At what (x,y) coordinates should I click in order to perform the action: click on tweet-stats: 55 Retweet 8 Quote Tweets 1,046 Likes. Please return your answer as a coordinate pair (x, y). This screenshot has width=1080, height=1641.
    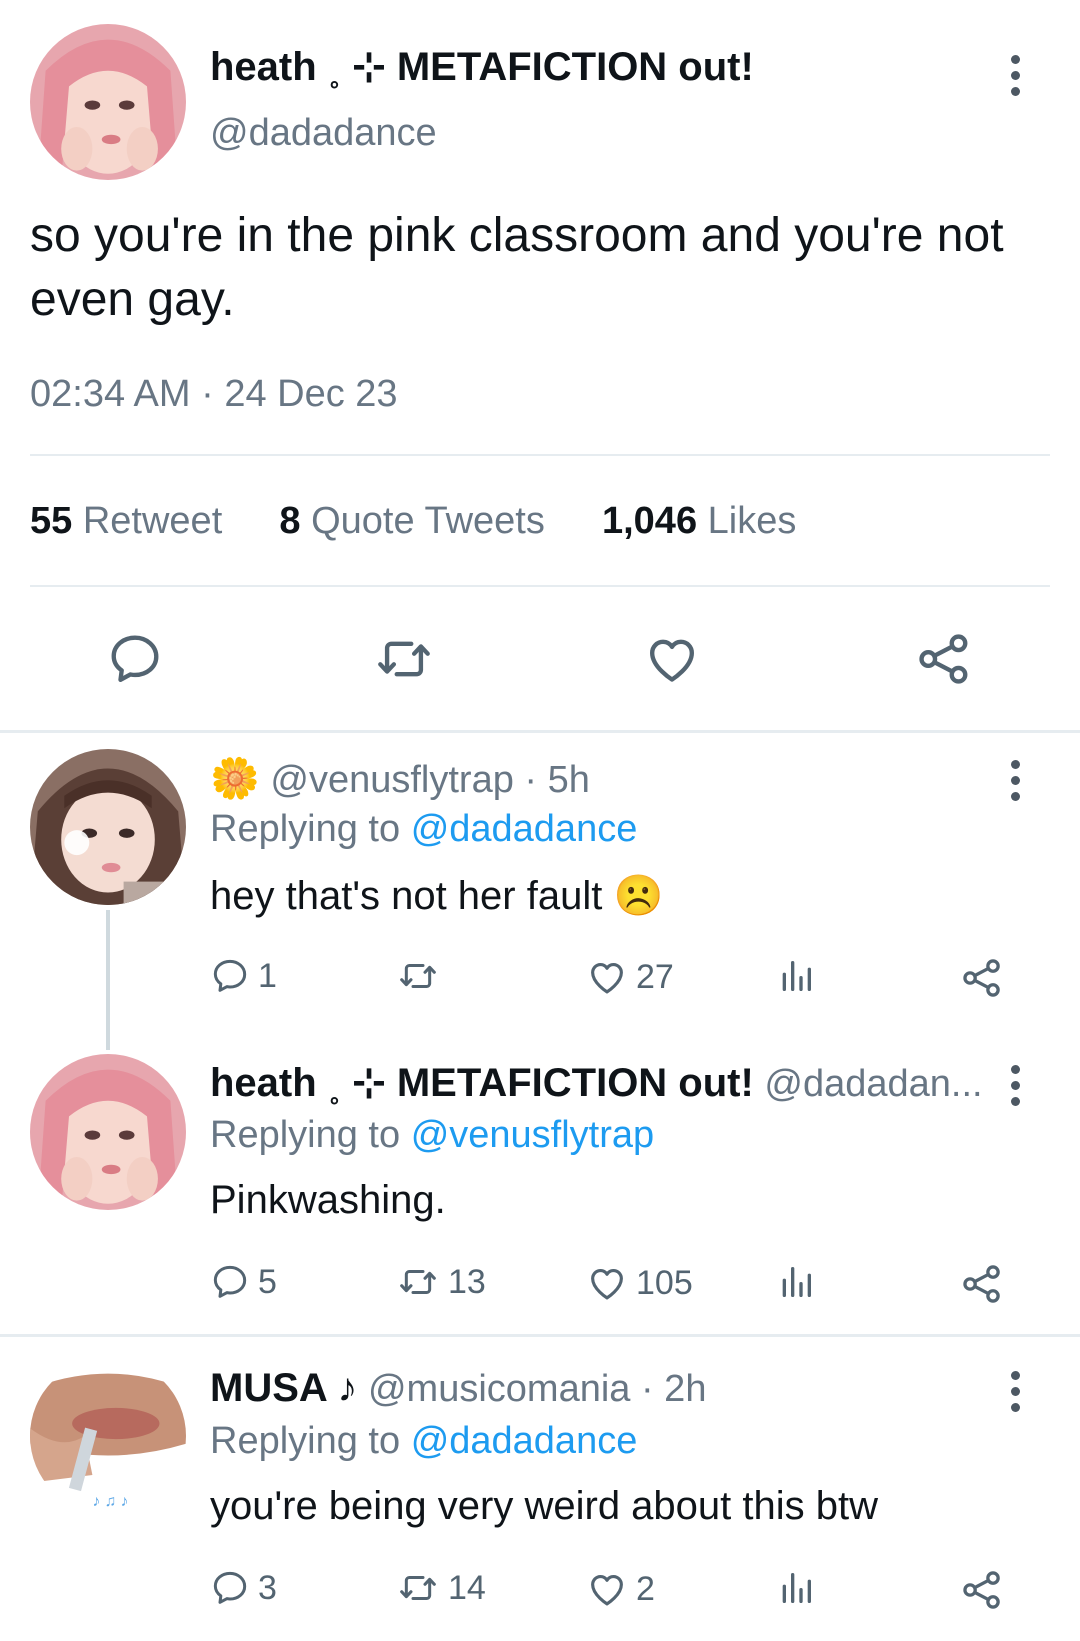
    Looking at the image, I should click on (413, 521).